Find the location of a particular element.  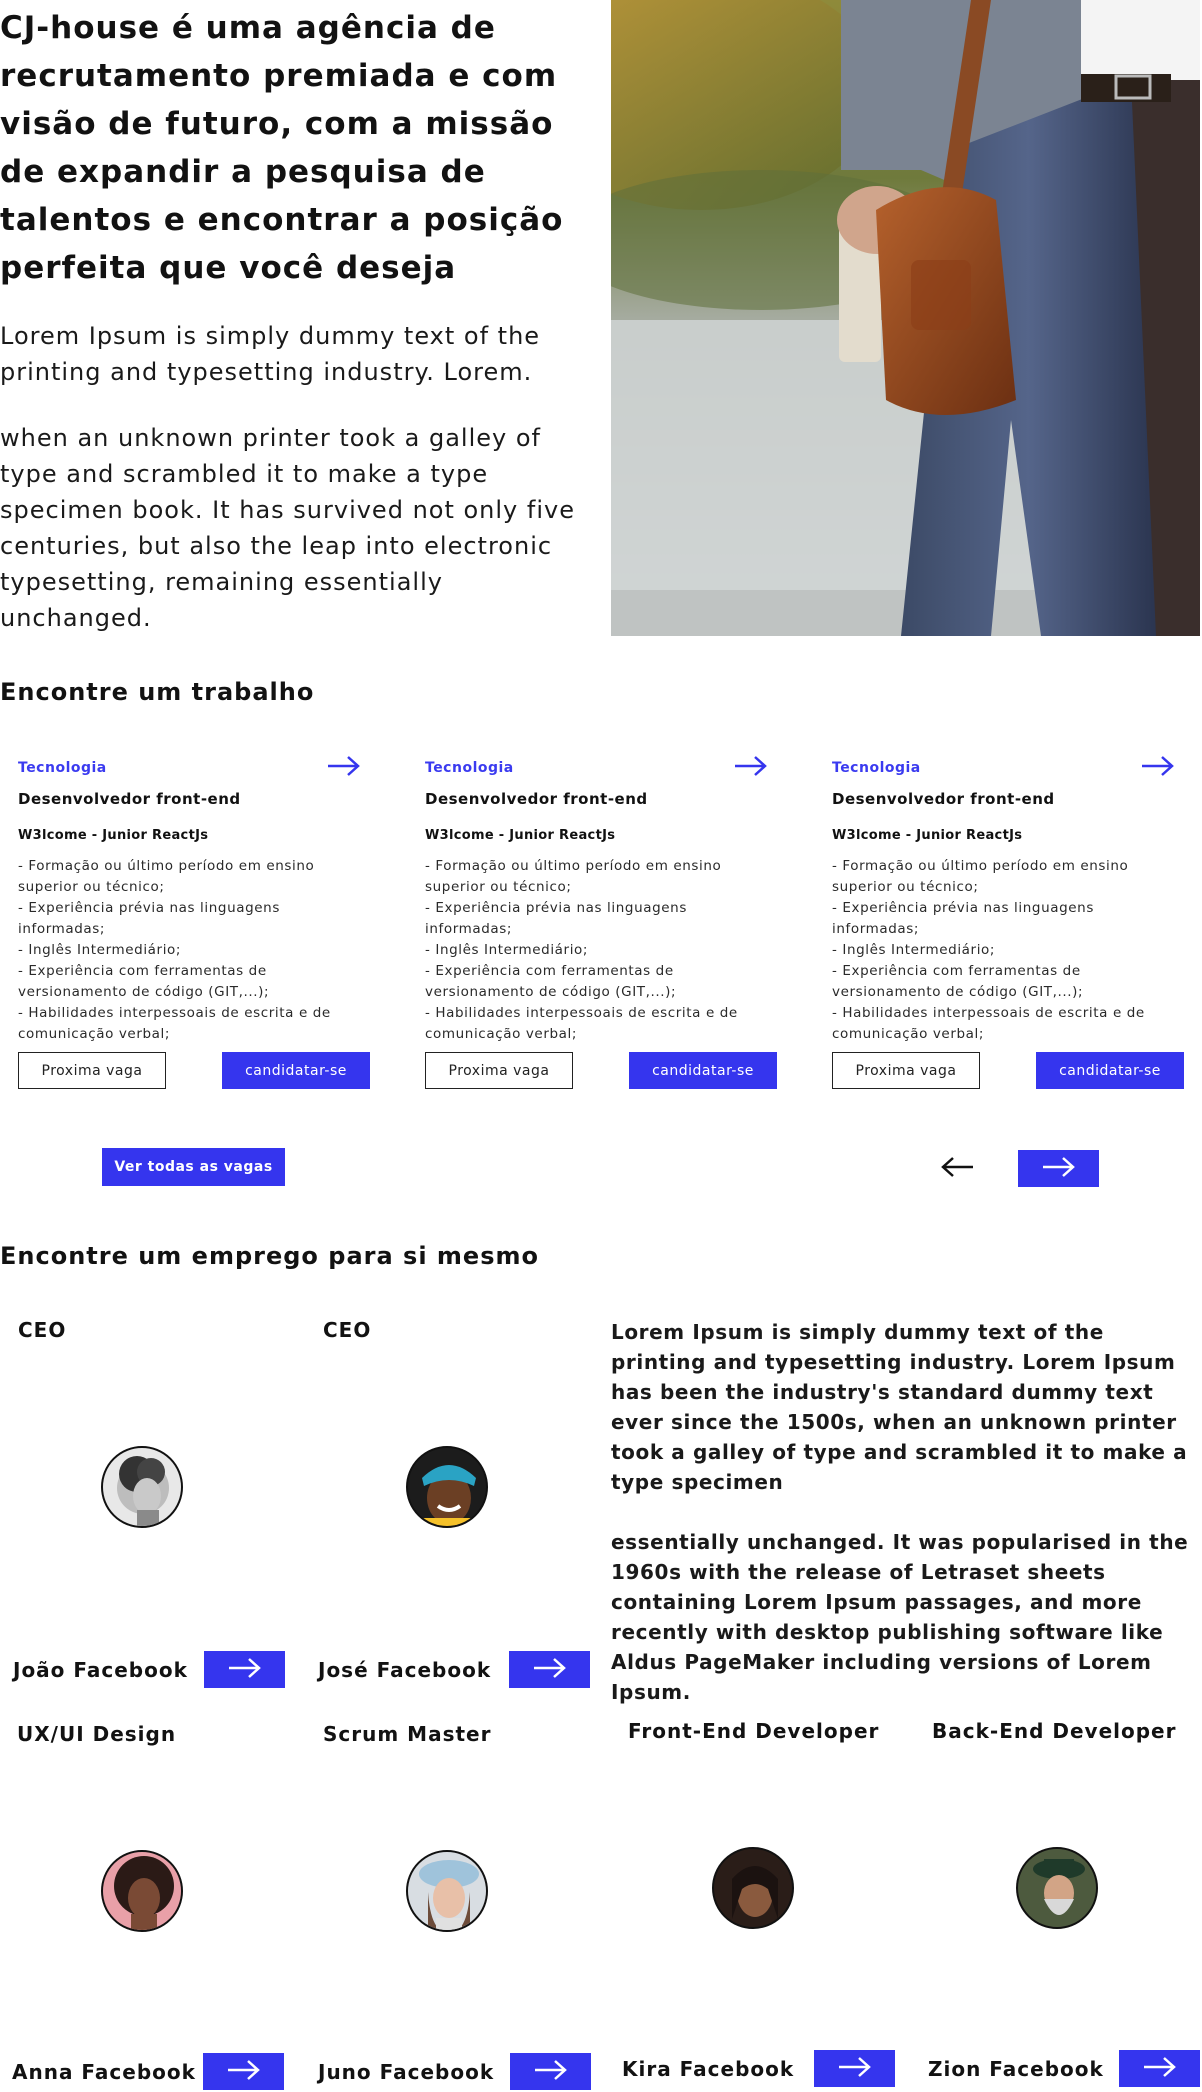

person-card: CEO João Facebook is located at coordinates (150, 1508).